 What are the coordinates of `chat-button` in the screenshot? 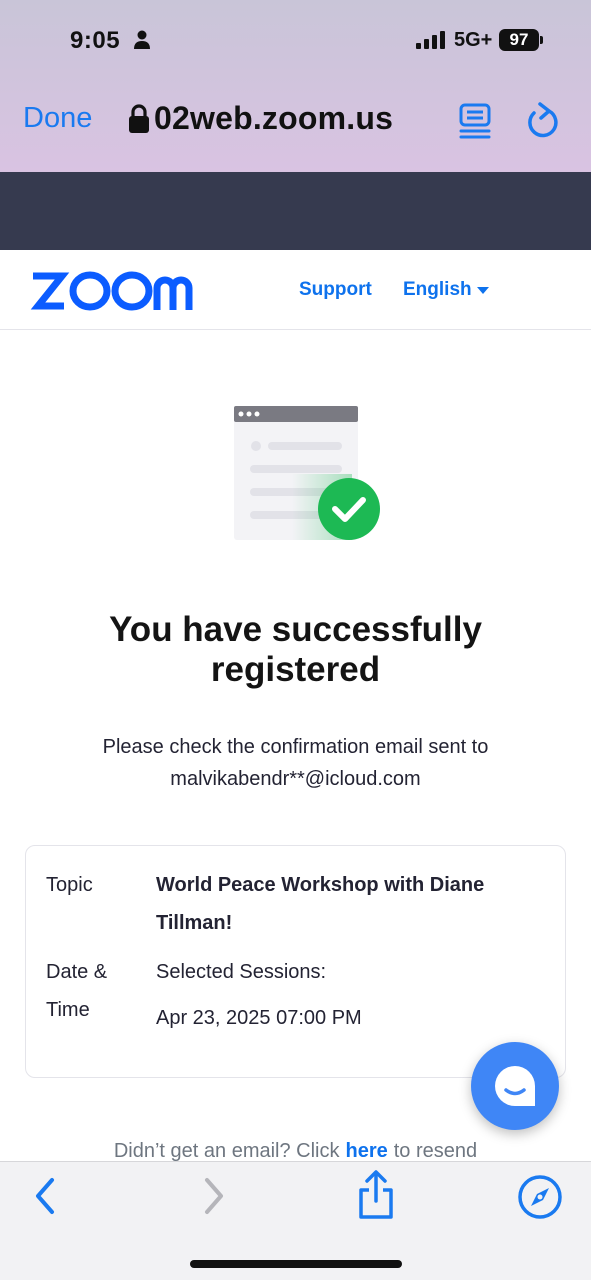 It's located at (515, 1086).